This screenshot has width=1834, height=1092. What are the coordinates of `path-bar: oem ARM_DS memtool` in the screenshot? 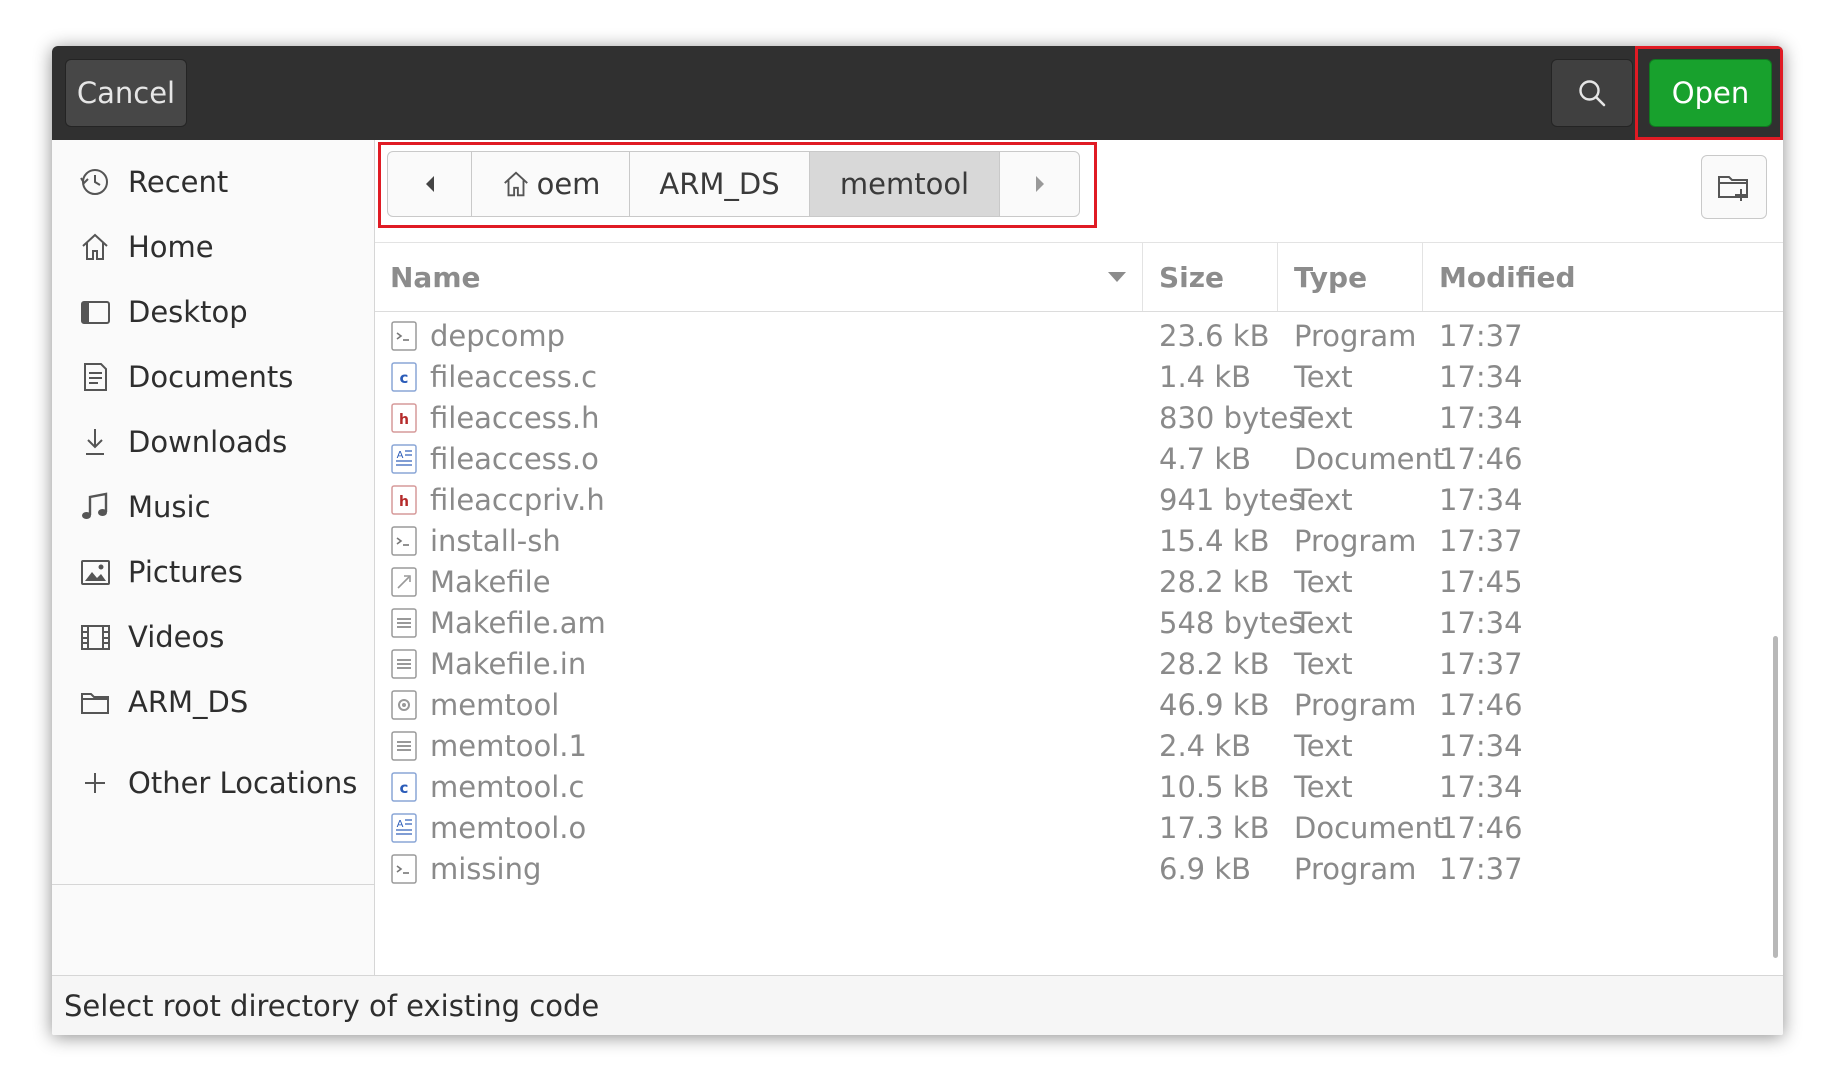 It's located at (733, 184).